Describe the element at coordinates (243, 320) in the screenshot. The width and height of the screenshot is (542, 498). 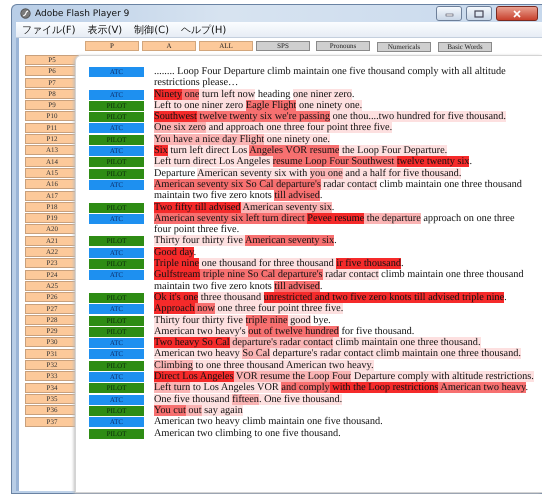
I see `transcript-line: Thirty four thirty five triple nine good bye.` at that location.